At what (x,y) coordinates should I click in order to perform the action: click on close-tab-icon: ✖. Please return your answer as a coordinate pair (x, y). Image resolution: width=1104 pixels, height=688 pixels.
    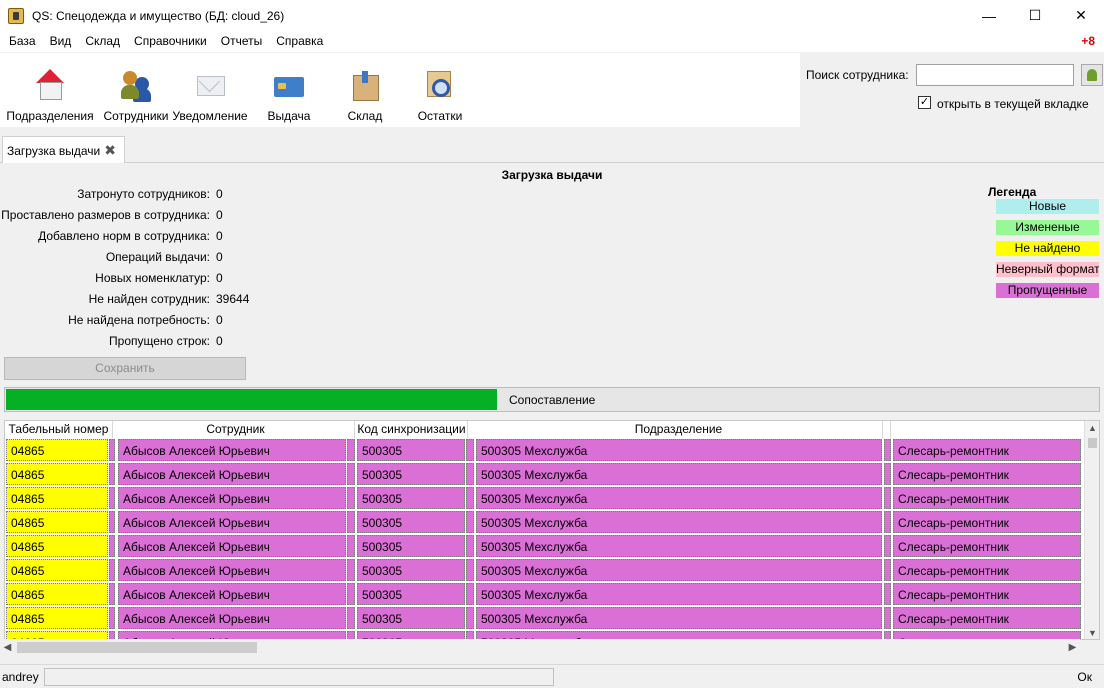
    Looking at the image, I should click on (110, 150).